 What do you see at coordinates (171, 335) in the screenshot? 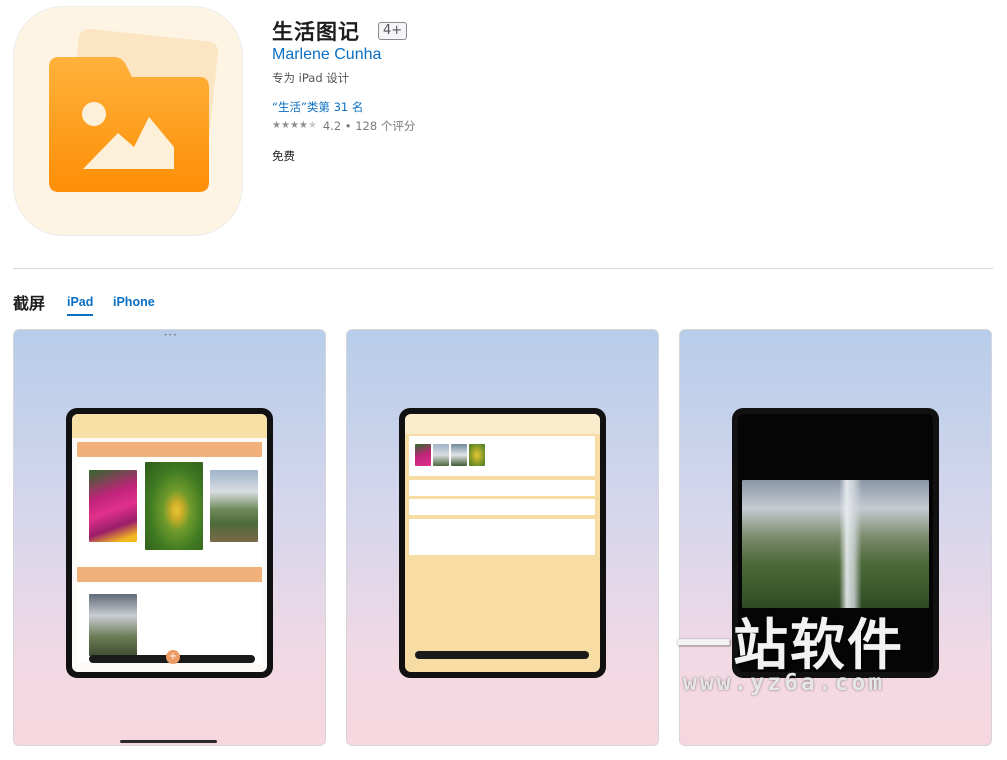
I see `more-dots-icon: •••` at bounding box center [171, 335].